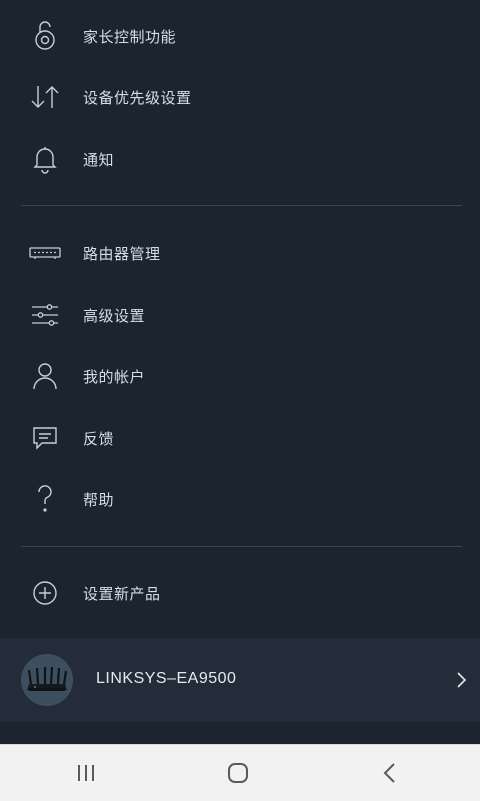 Image resolution: width=480 pixels, height=801 pixels. What do you see at coordinates (240, 97) in the screenshot?
I see `menu-item-device-priority: 设备优先级设置` at bounding box center [240, 97].